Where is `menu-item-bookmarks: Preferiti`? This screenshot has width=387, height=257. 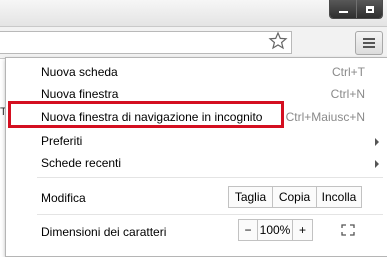 menu-item-bookmarks: Preferiti is located at coordinates (61, 141).